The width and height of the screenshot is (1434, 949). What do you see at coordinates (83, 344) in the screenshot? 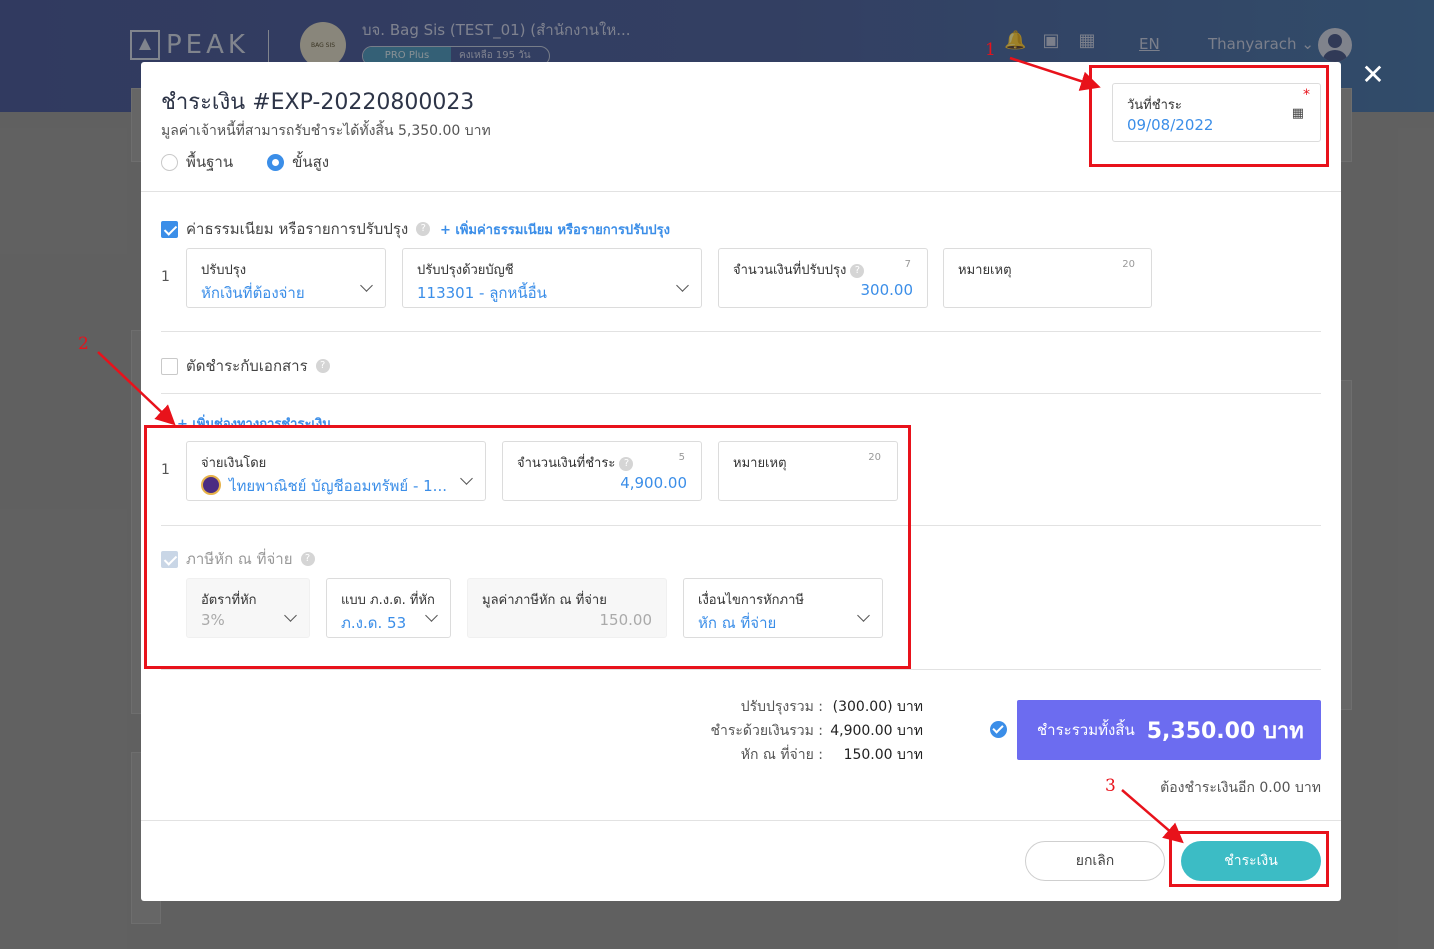
I see `annotation-number-2: 2` at bounding box center [83, 344].